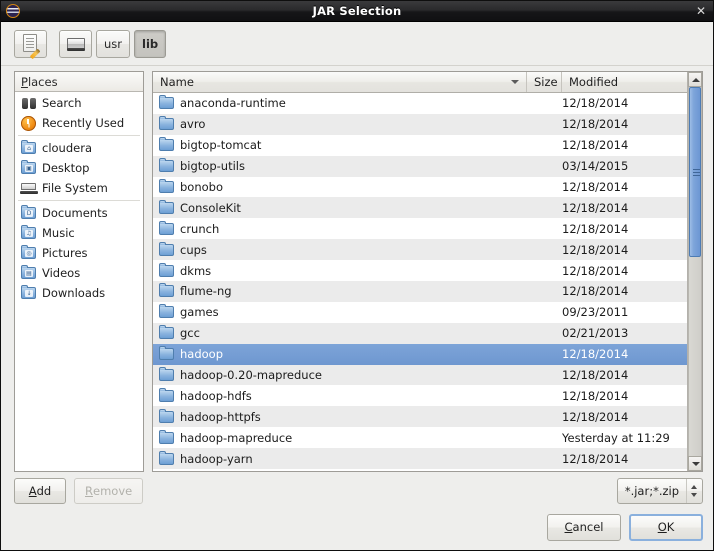 Image resolution: width=714 pixels, height=551 pixels. I want to click on sidebar-item-label: Music, so click(58, 233).